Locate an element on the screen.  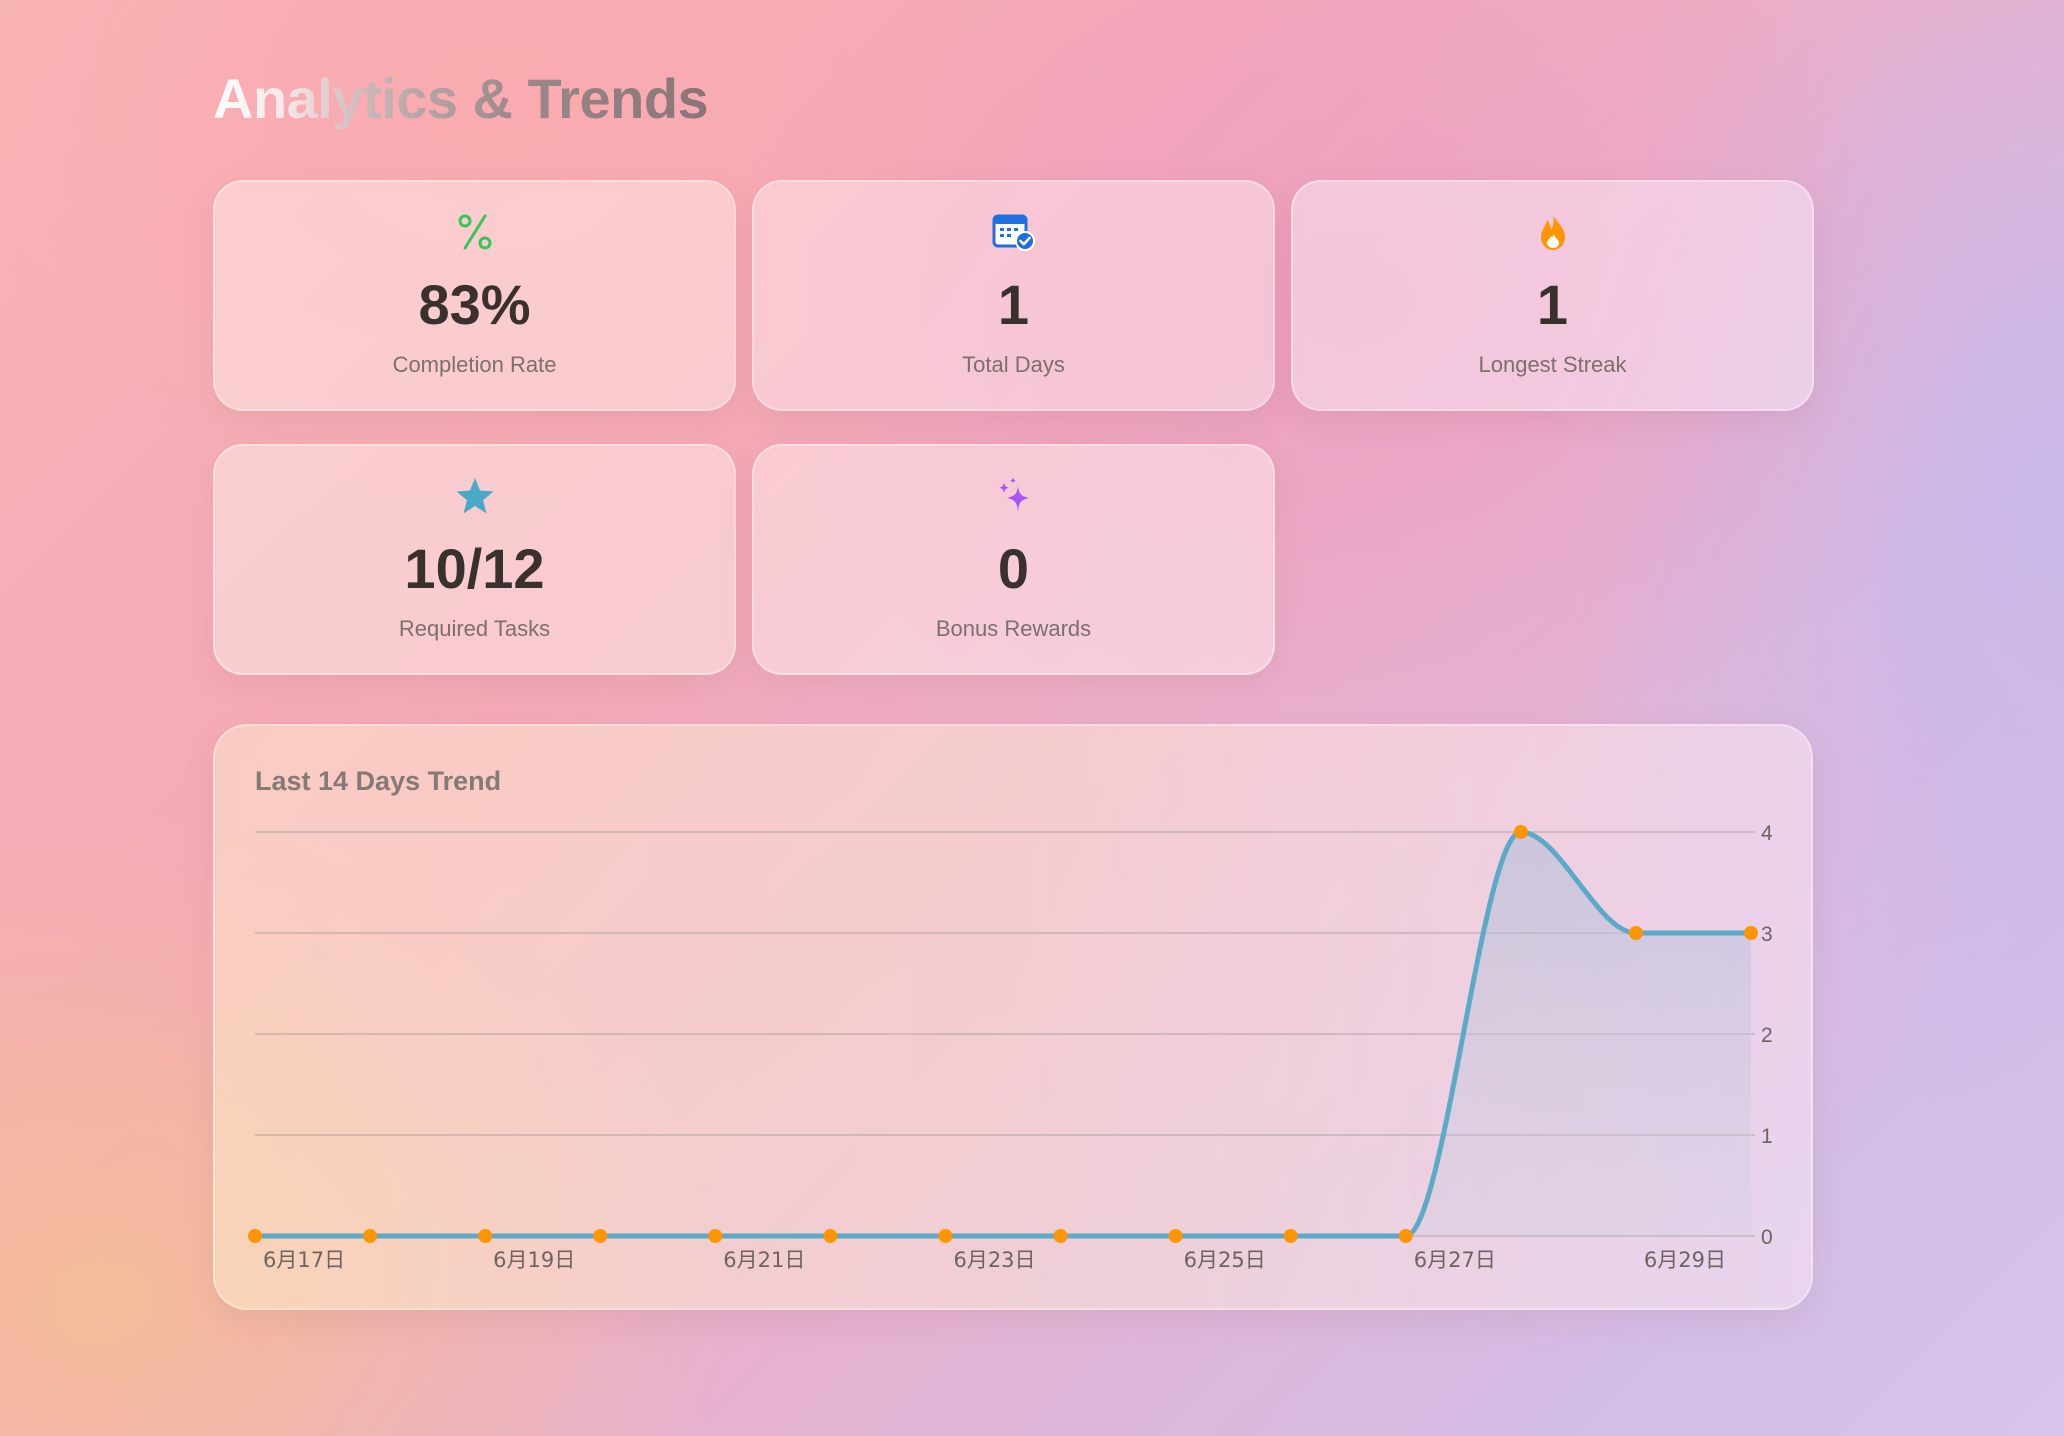
longest-streak-card: 1 Longest Streak is located at coordinates (1552, 295).